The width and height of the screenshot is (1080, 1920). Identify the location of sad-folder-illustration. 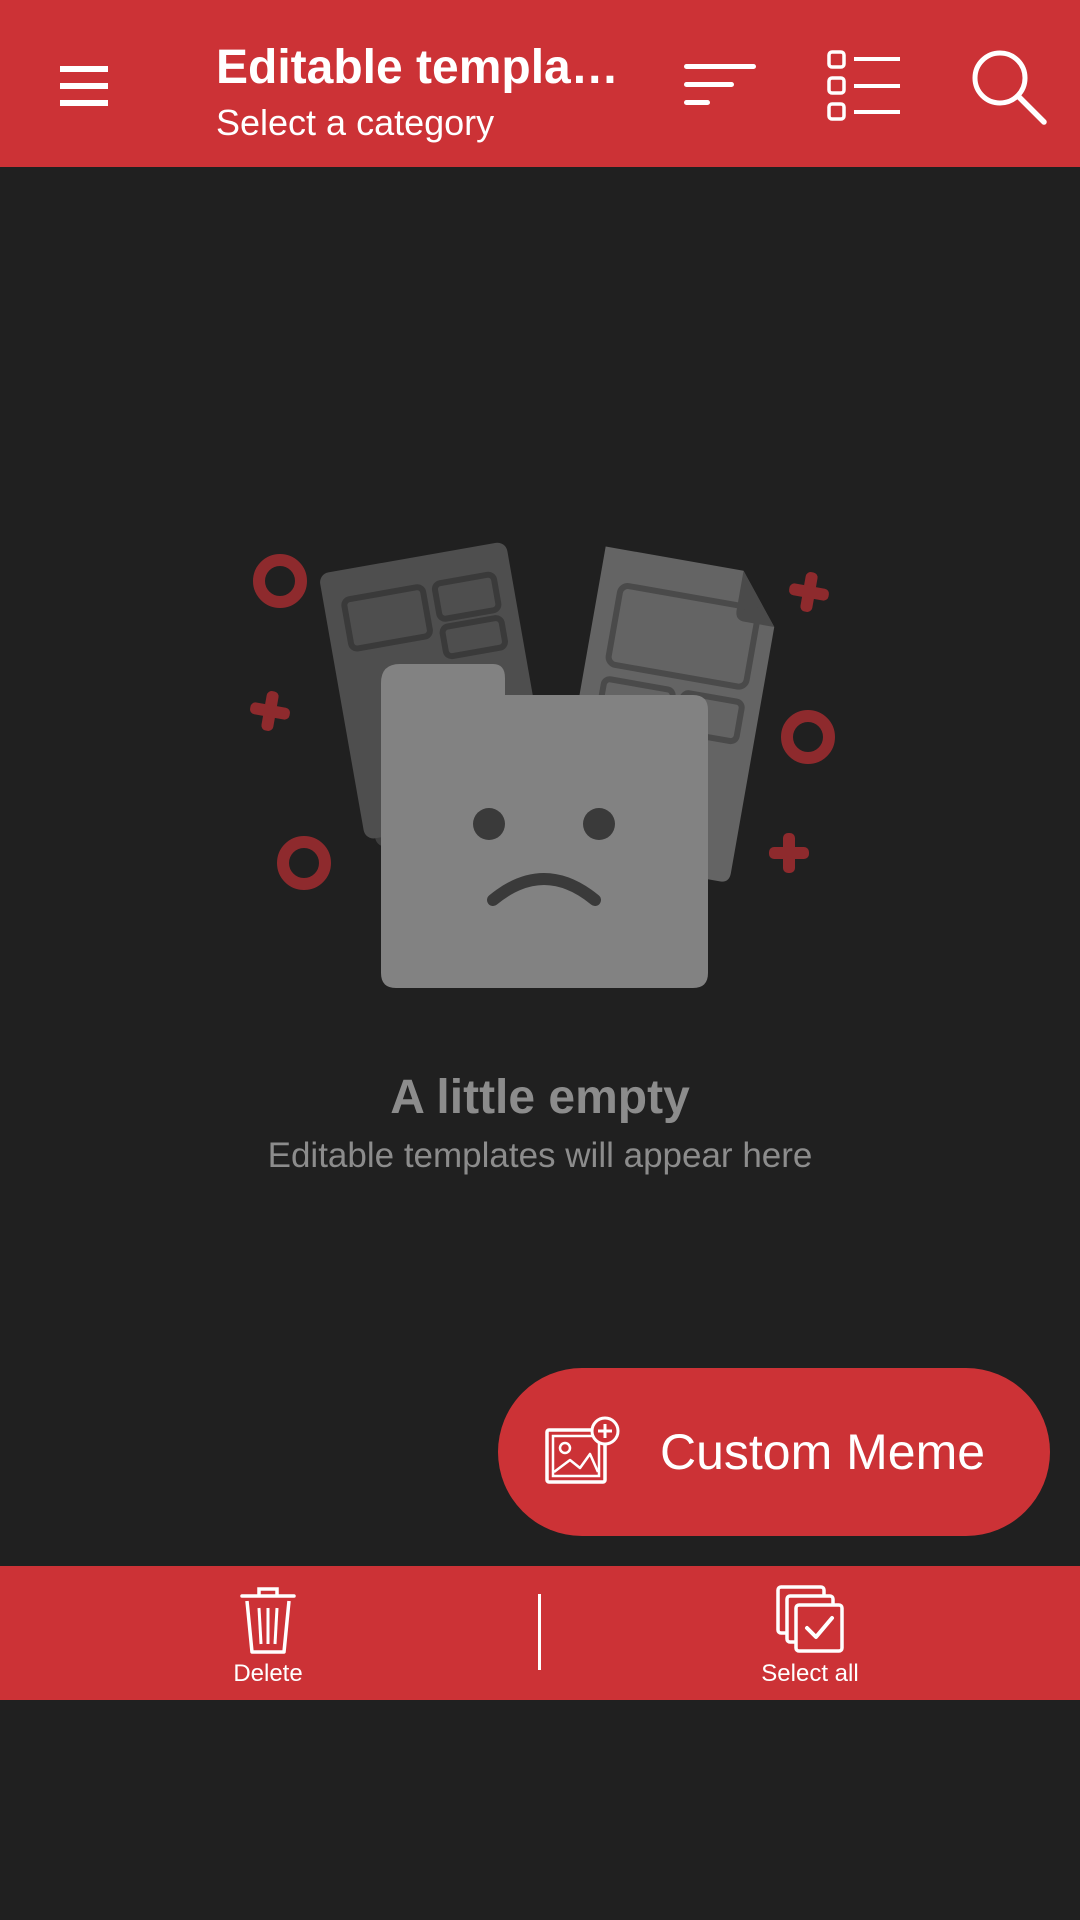
(542, 765).